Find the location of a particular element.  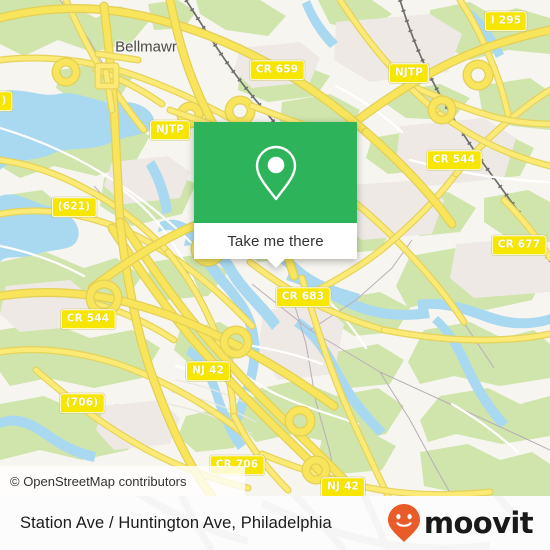

road-shield-621: (621) is located at coordinates (74, 207).